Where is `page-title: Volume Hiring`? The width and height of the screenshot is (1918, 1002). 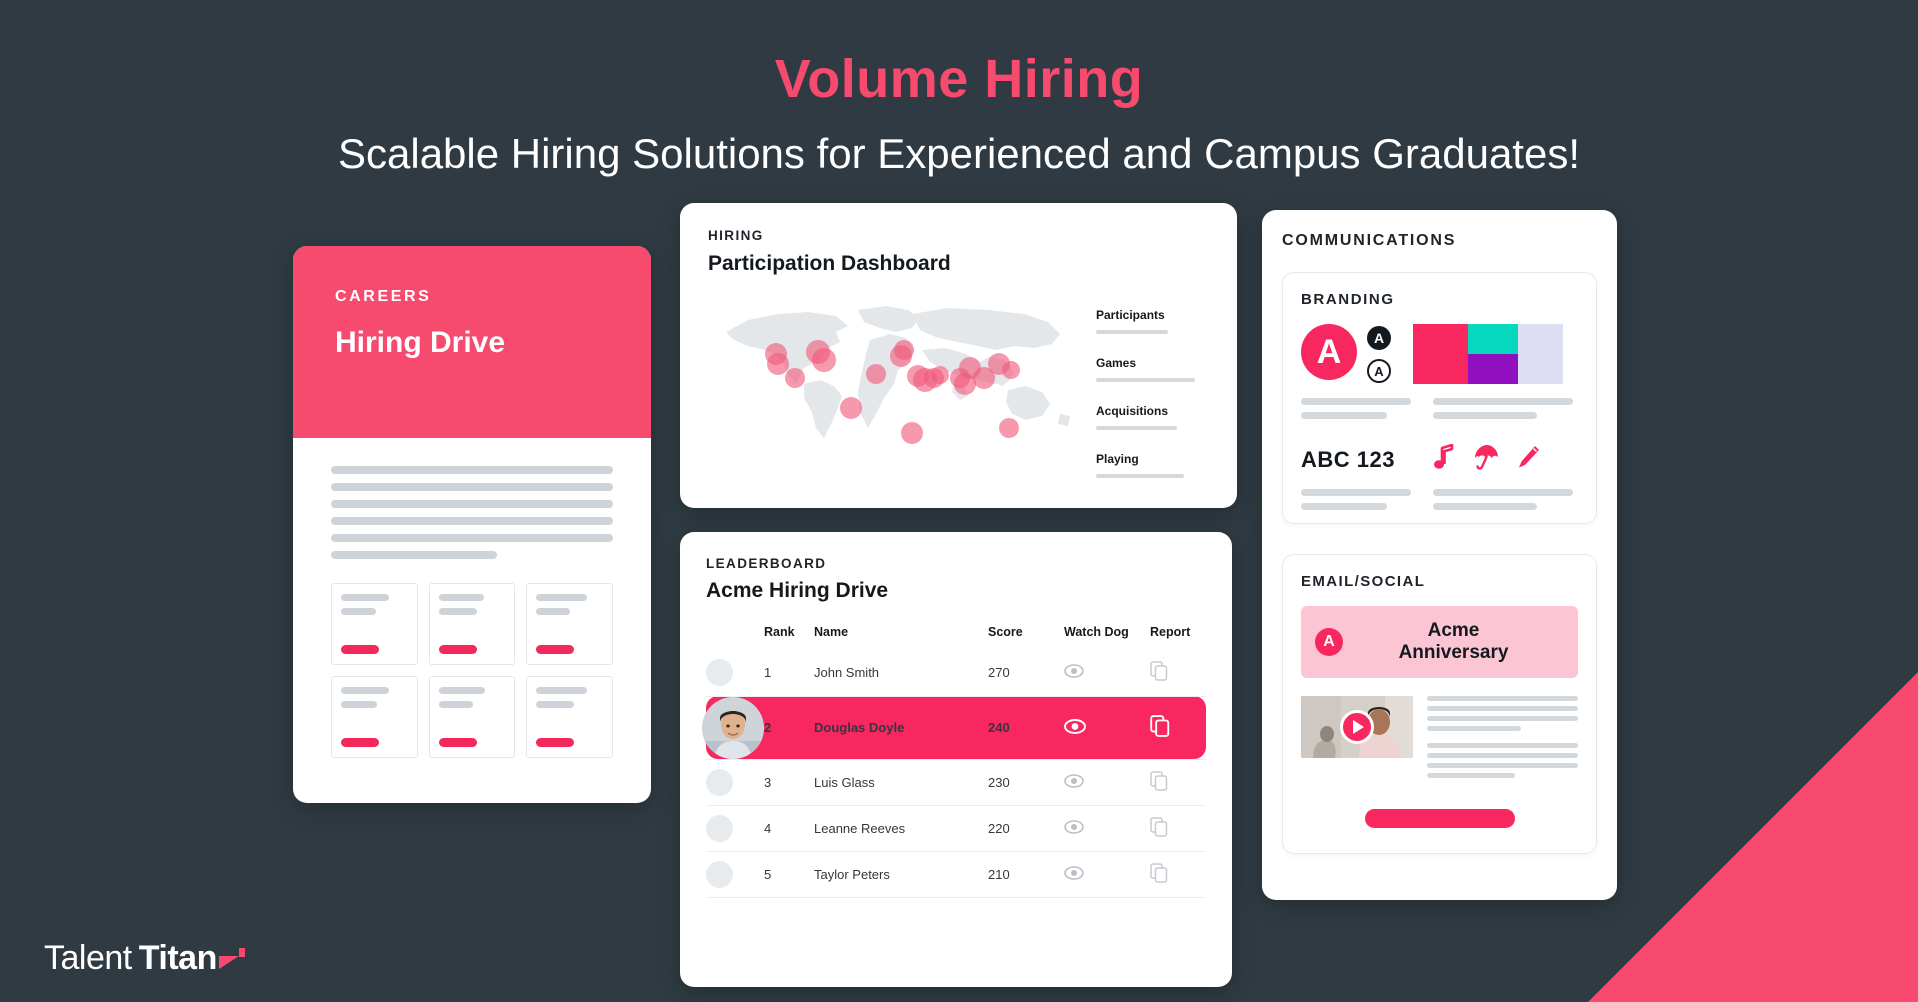
page-title: Volume Hiring is located at coordinates (959, 79).